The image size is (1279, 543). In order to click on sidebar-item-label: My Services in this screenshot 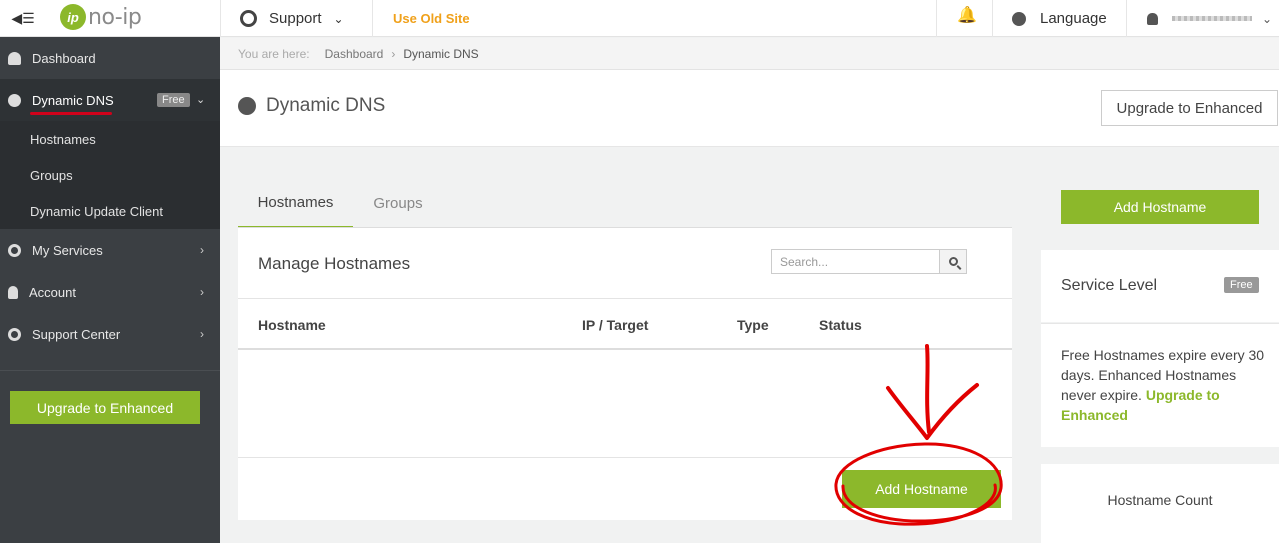, I will do `click(67, 250)`.